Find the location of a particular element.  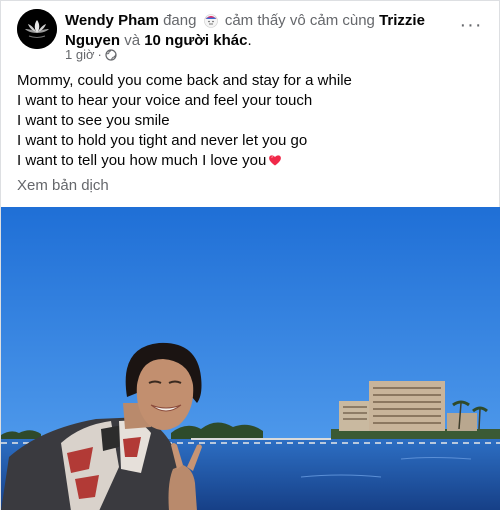

author-avatar is located at coordinates (37, 29).